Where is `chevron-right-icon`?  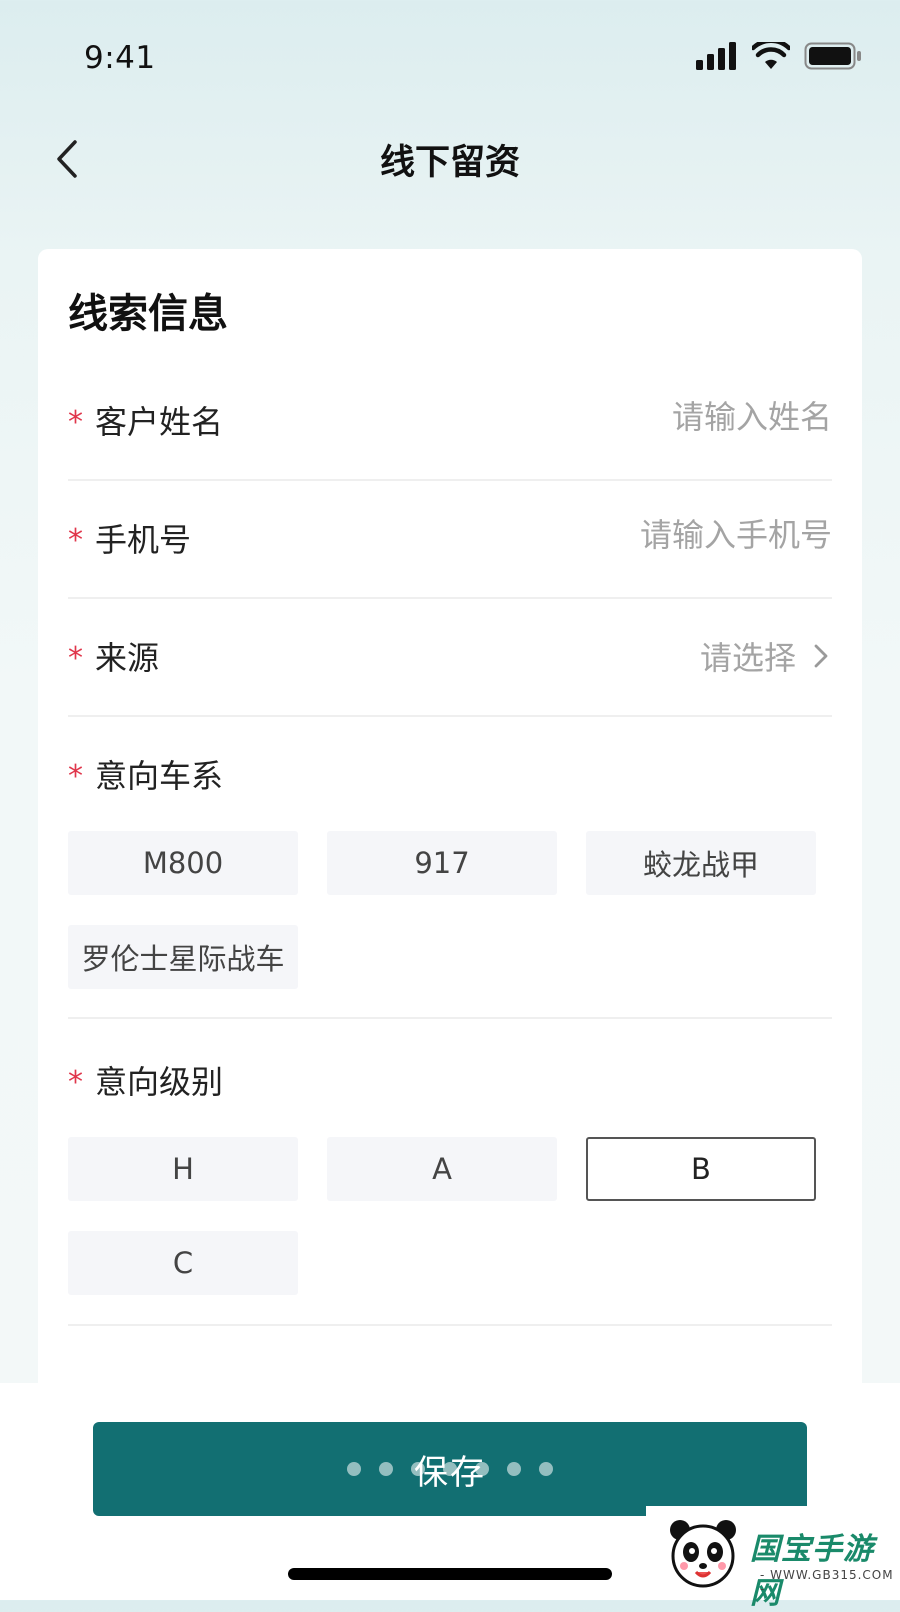
chevron-right-icon is located at coordinates (821, 656).